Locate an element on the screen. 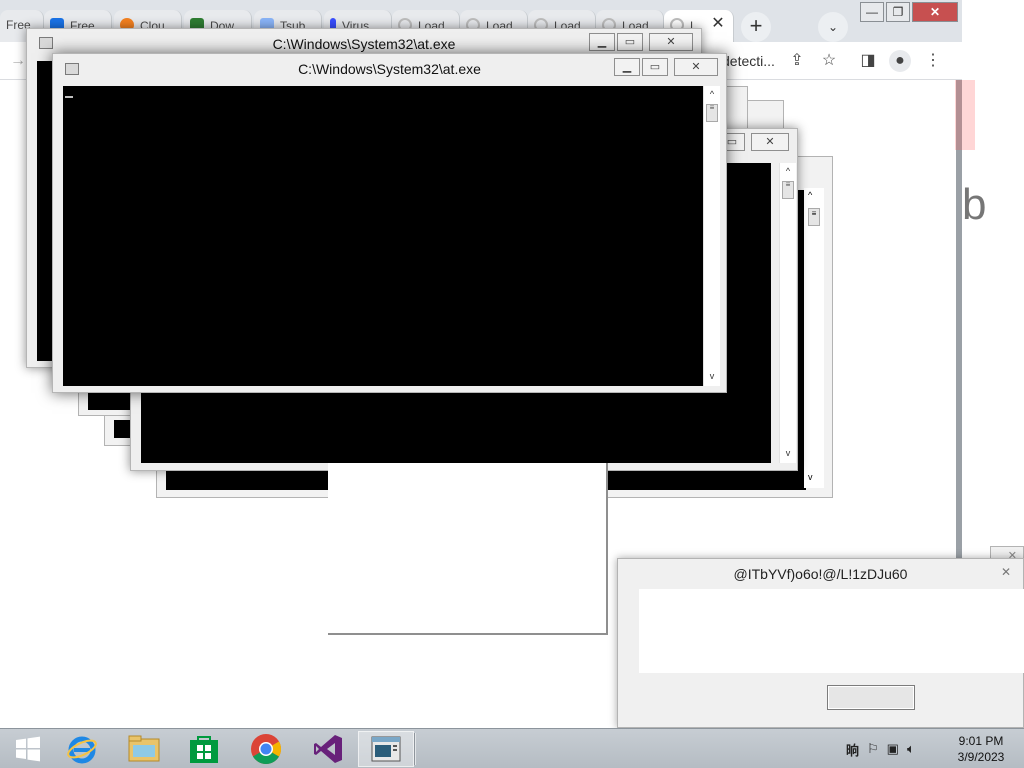  system-tray: 晌 ⚐ ▣ 🔈︎ is located at coordinates (880, 748).